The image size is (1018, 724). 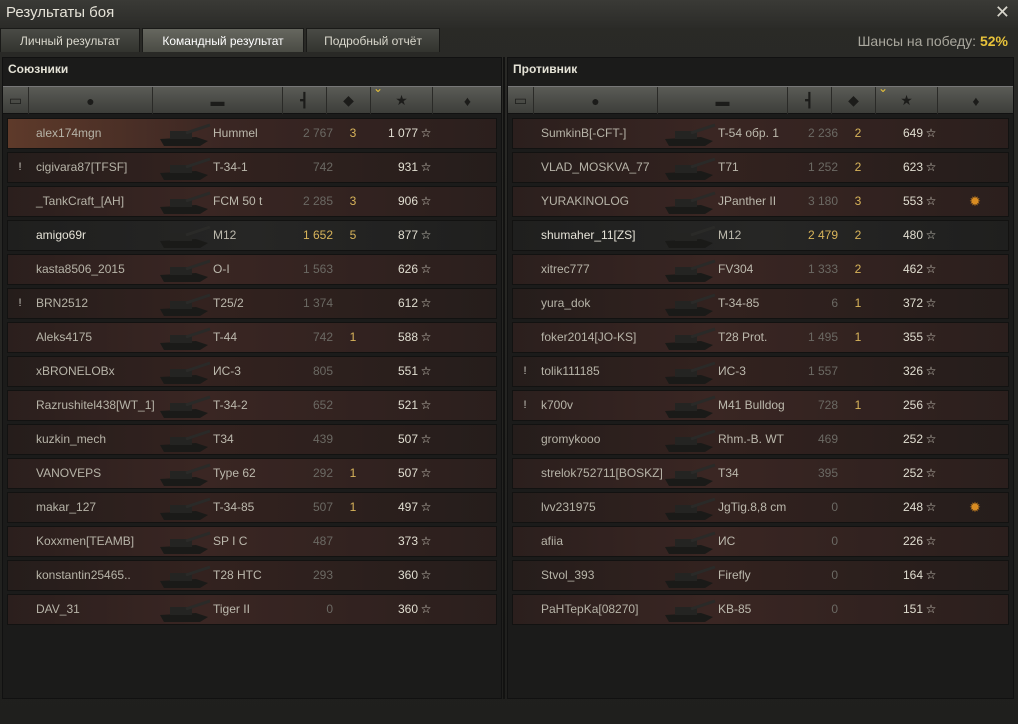 What do you see at coordinates (760, 575) in the screenshot?
I see `player-row: Stvol_393 Firefly 0 164 ☆` at bounding box center [760, 575].